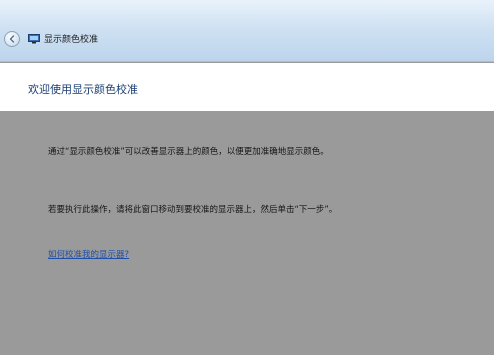 This screenshot has width=494, height=355. What do you see at coordinates (188, 152) in the screenshot?
I see `intro-paragraph: 通过“显示颜色校准”可以改善显示器上的颜色，以便更加准确地显示颜色。` at bounding box center [188, 152].